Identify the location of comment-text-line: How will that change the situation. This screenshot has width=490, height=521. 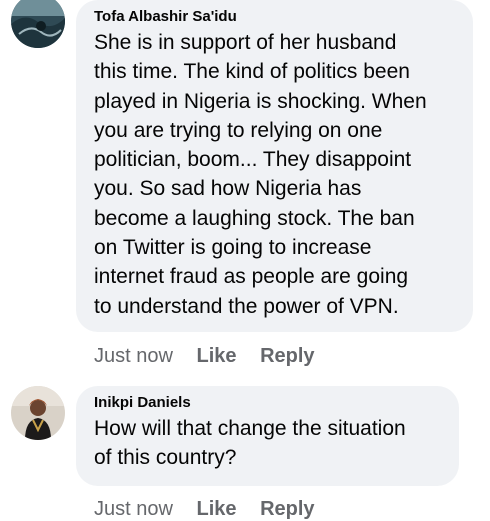
(250, 428).